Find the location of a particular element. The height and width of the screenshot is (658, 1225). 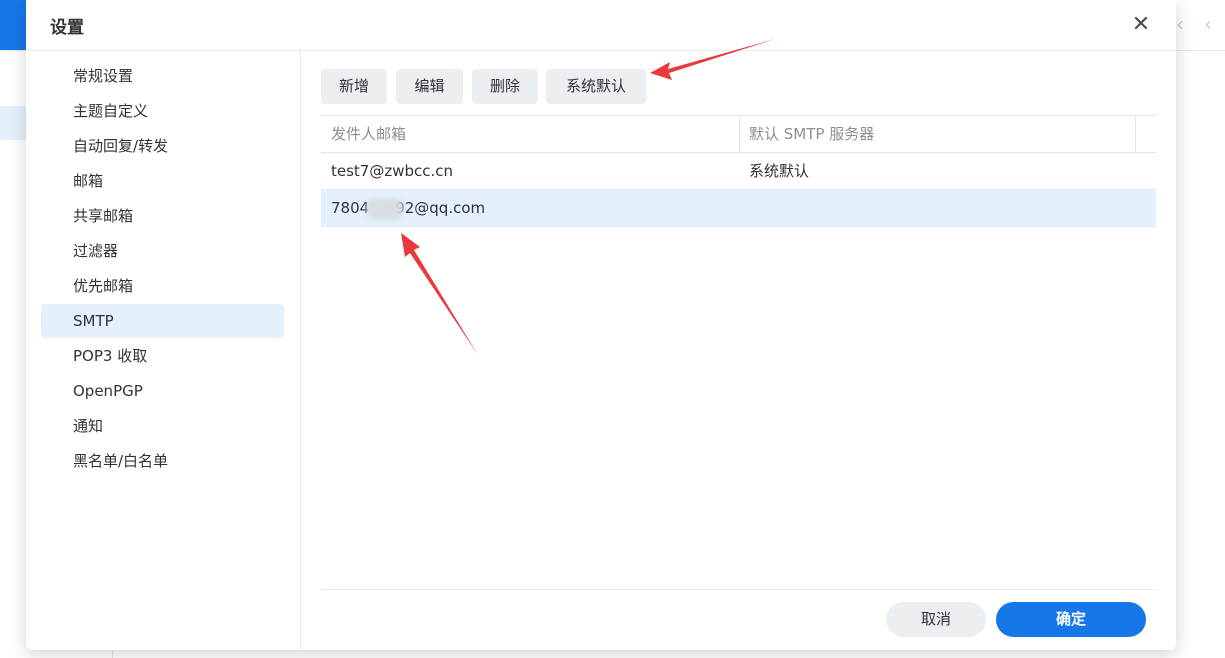

column-header-smtp-server: 默认 SMTP 服务器 is located at coordinates (811, 134).